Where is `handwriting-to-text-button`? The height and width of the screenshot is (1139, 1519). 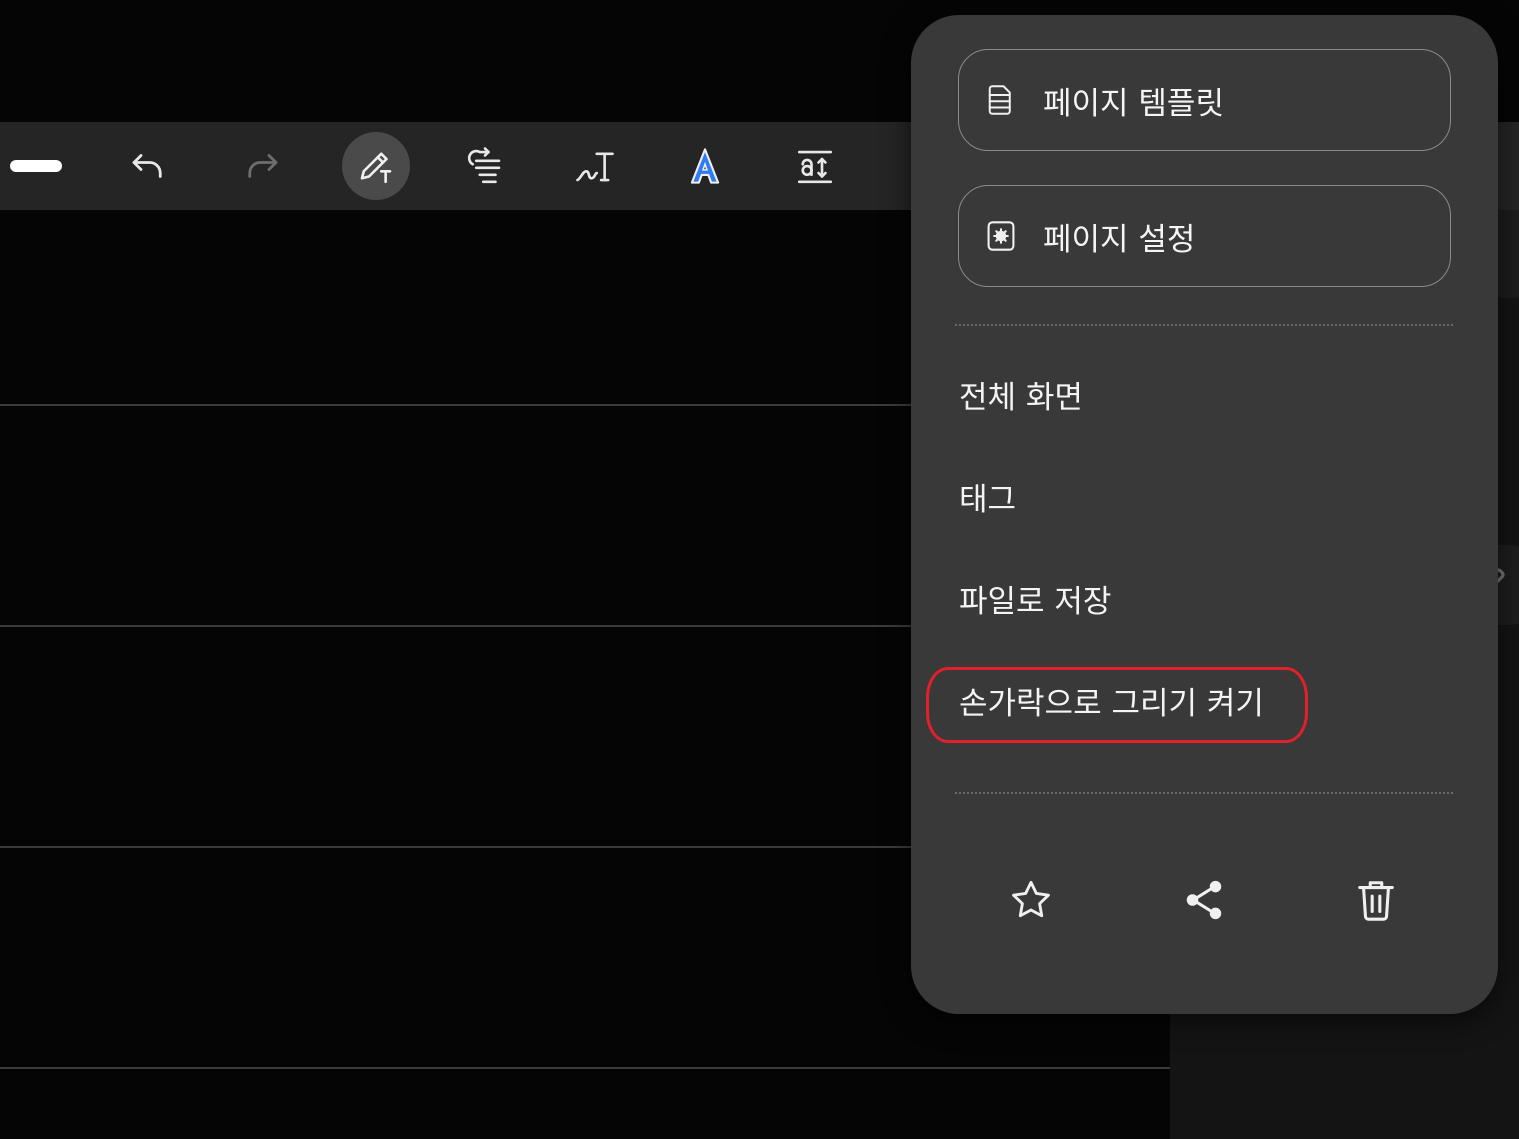 handwriting-to-text-button is located at coordinates (595, 166).